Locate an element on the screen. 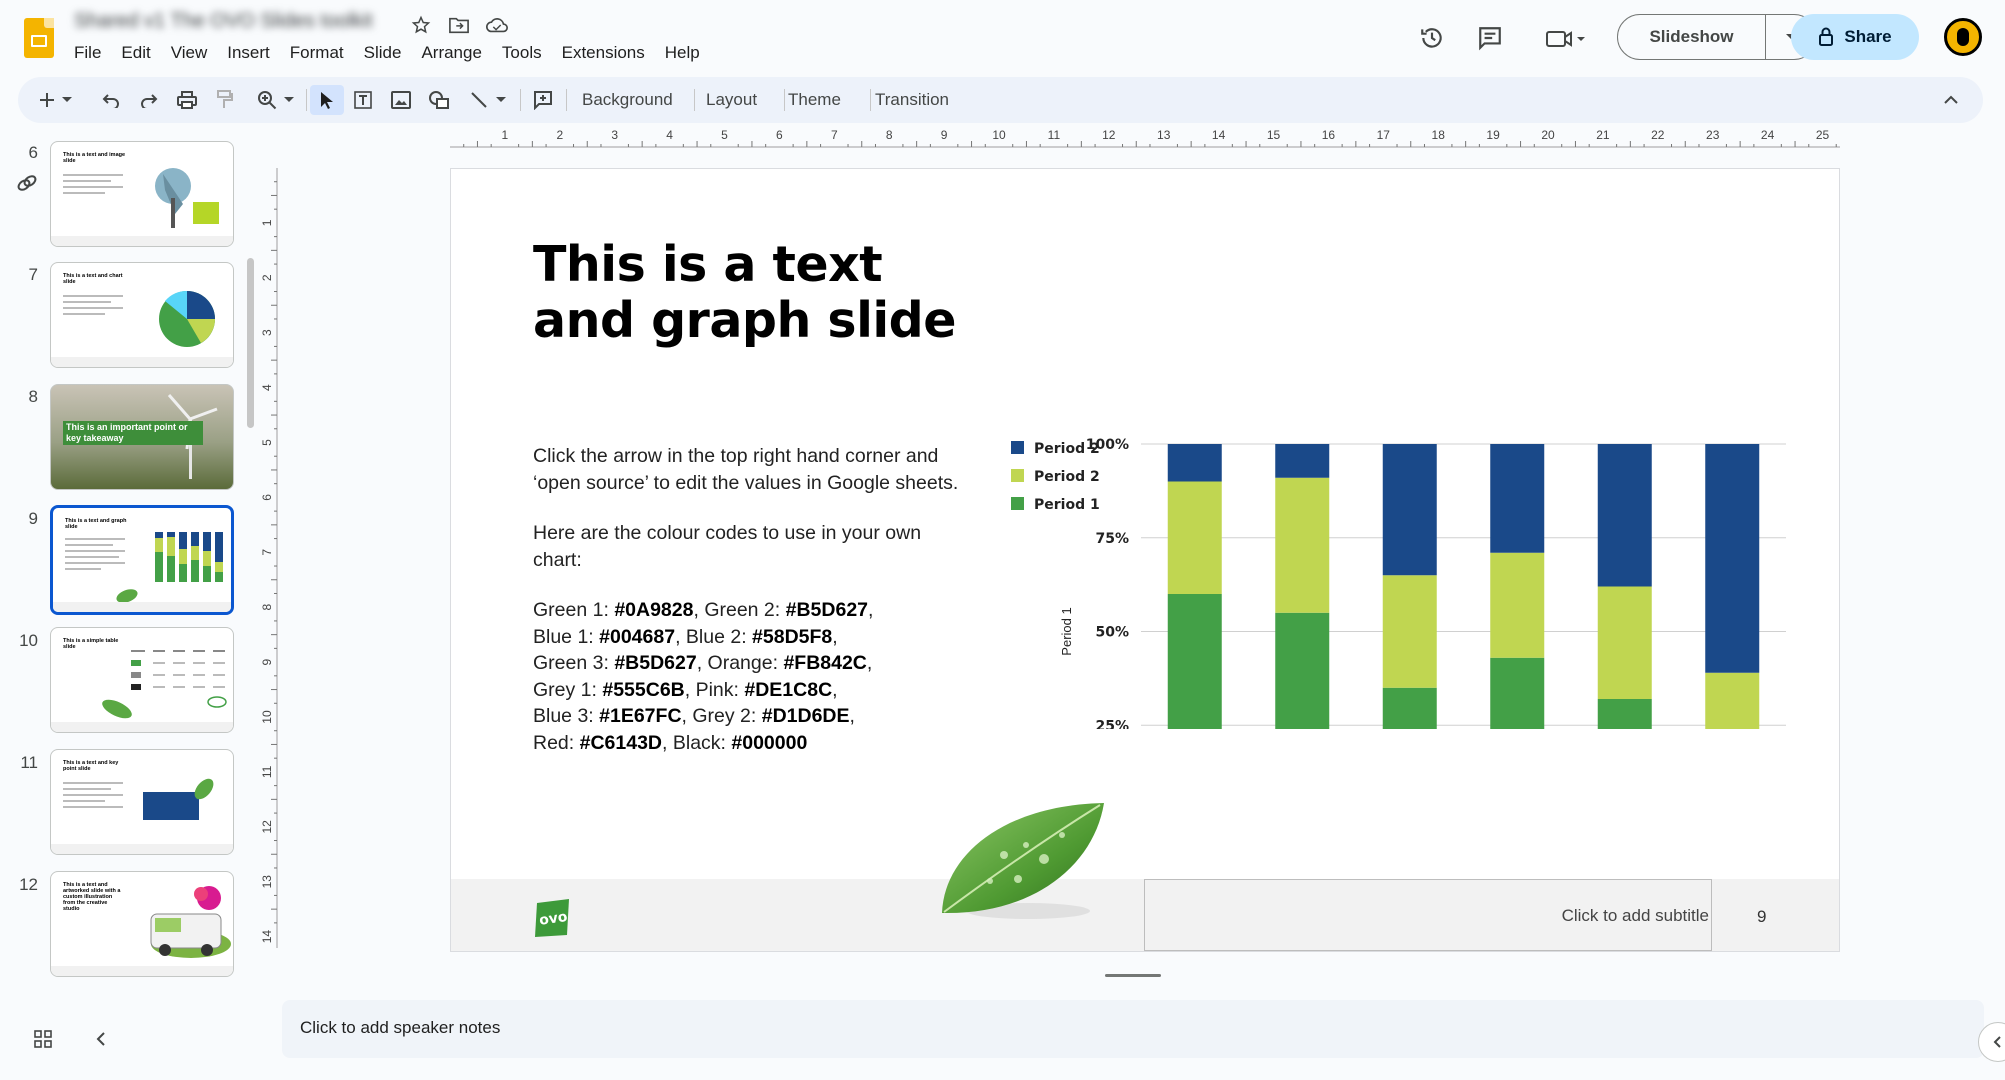  speaker-notes: Click to add speaker notes is located at coordinates (1133, 1029).